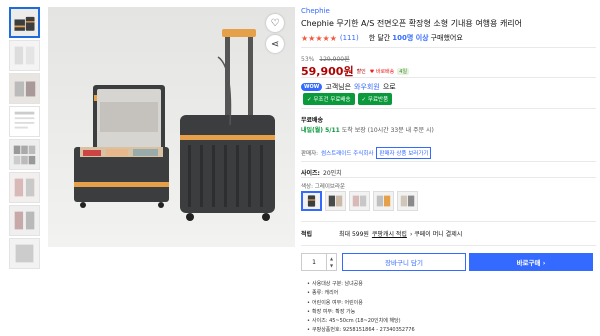  I want to click on size-value: 20인치, so click(332, 172).